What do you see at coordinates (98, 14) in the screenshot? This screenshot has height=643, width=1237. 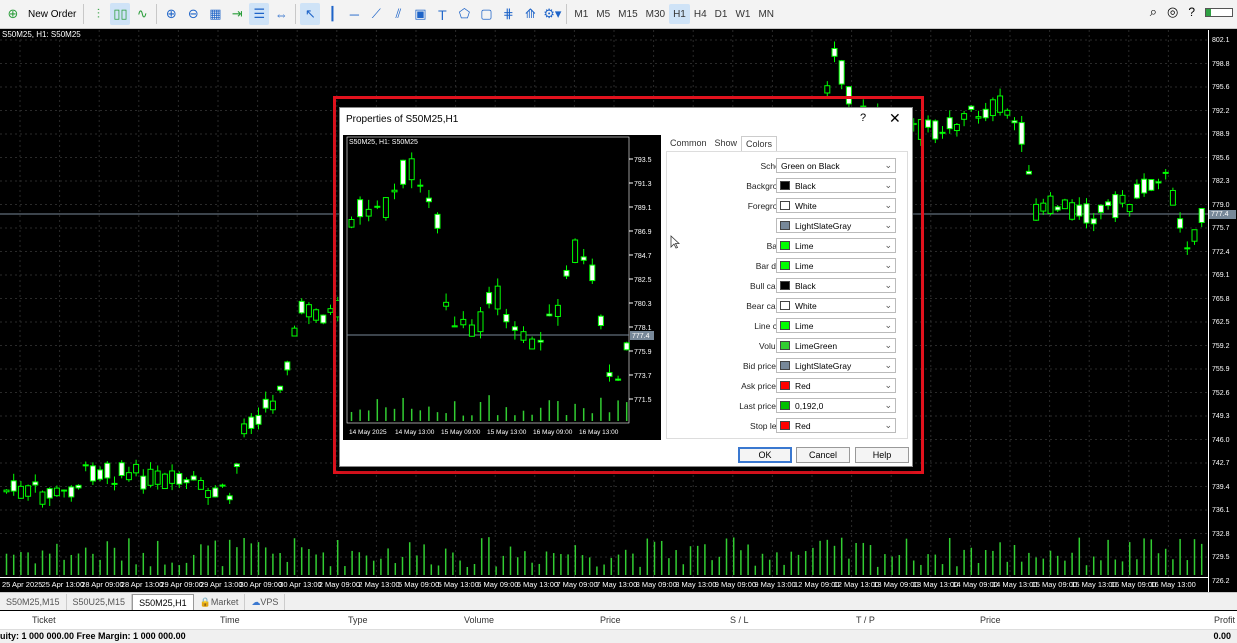 I see `bar-chart-icon: ⫶` at bounding box center [98, 14].